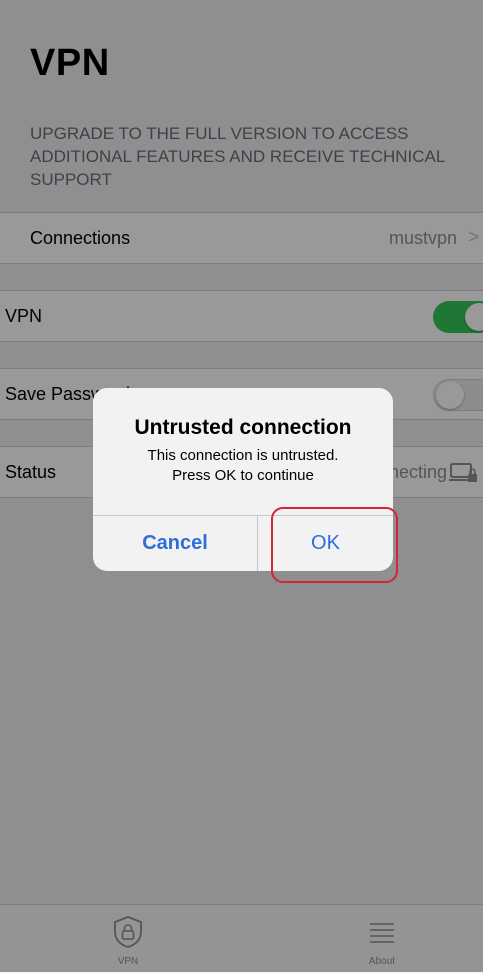 This screenshot has width=483, height=973. Describe the element at coordinates (175, 543) in the screenshot. I see `cancel-button: Cancel` at that location.